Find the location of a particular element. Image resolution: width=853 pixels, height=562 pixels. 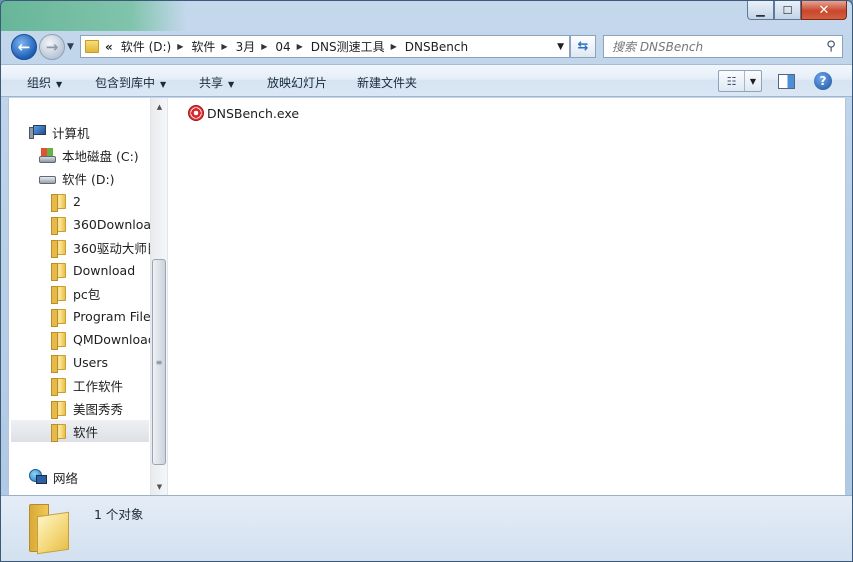

help-button: ? is located at coordinates (823, 81).